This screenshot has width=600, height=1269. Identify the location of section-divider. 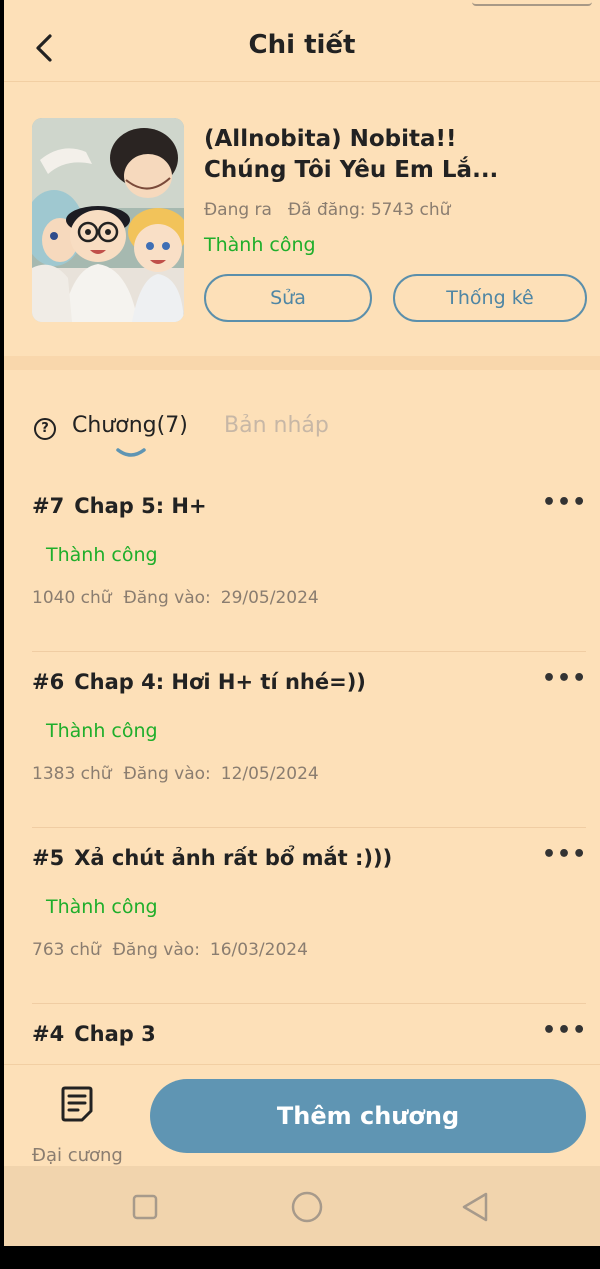
(302, 363).